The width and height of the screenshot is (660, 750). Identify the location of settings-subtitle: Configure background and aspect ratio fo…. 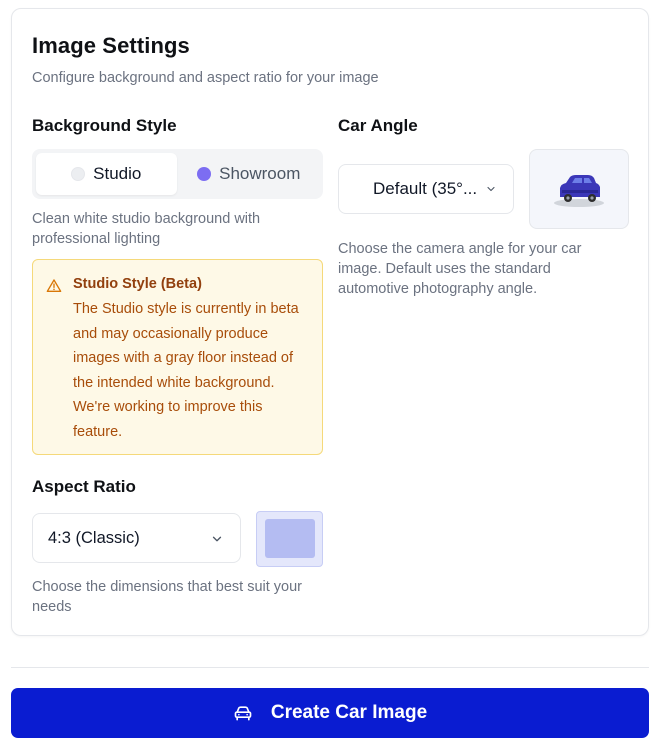
(205, 78).